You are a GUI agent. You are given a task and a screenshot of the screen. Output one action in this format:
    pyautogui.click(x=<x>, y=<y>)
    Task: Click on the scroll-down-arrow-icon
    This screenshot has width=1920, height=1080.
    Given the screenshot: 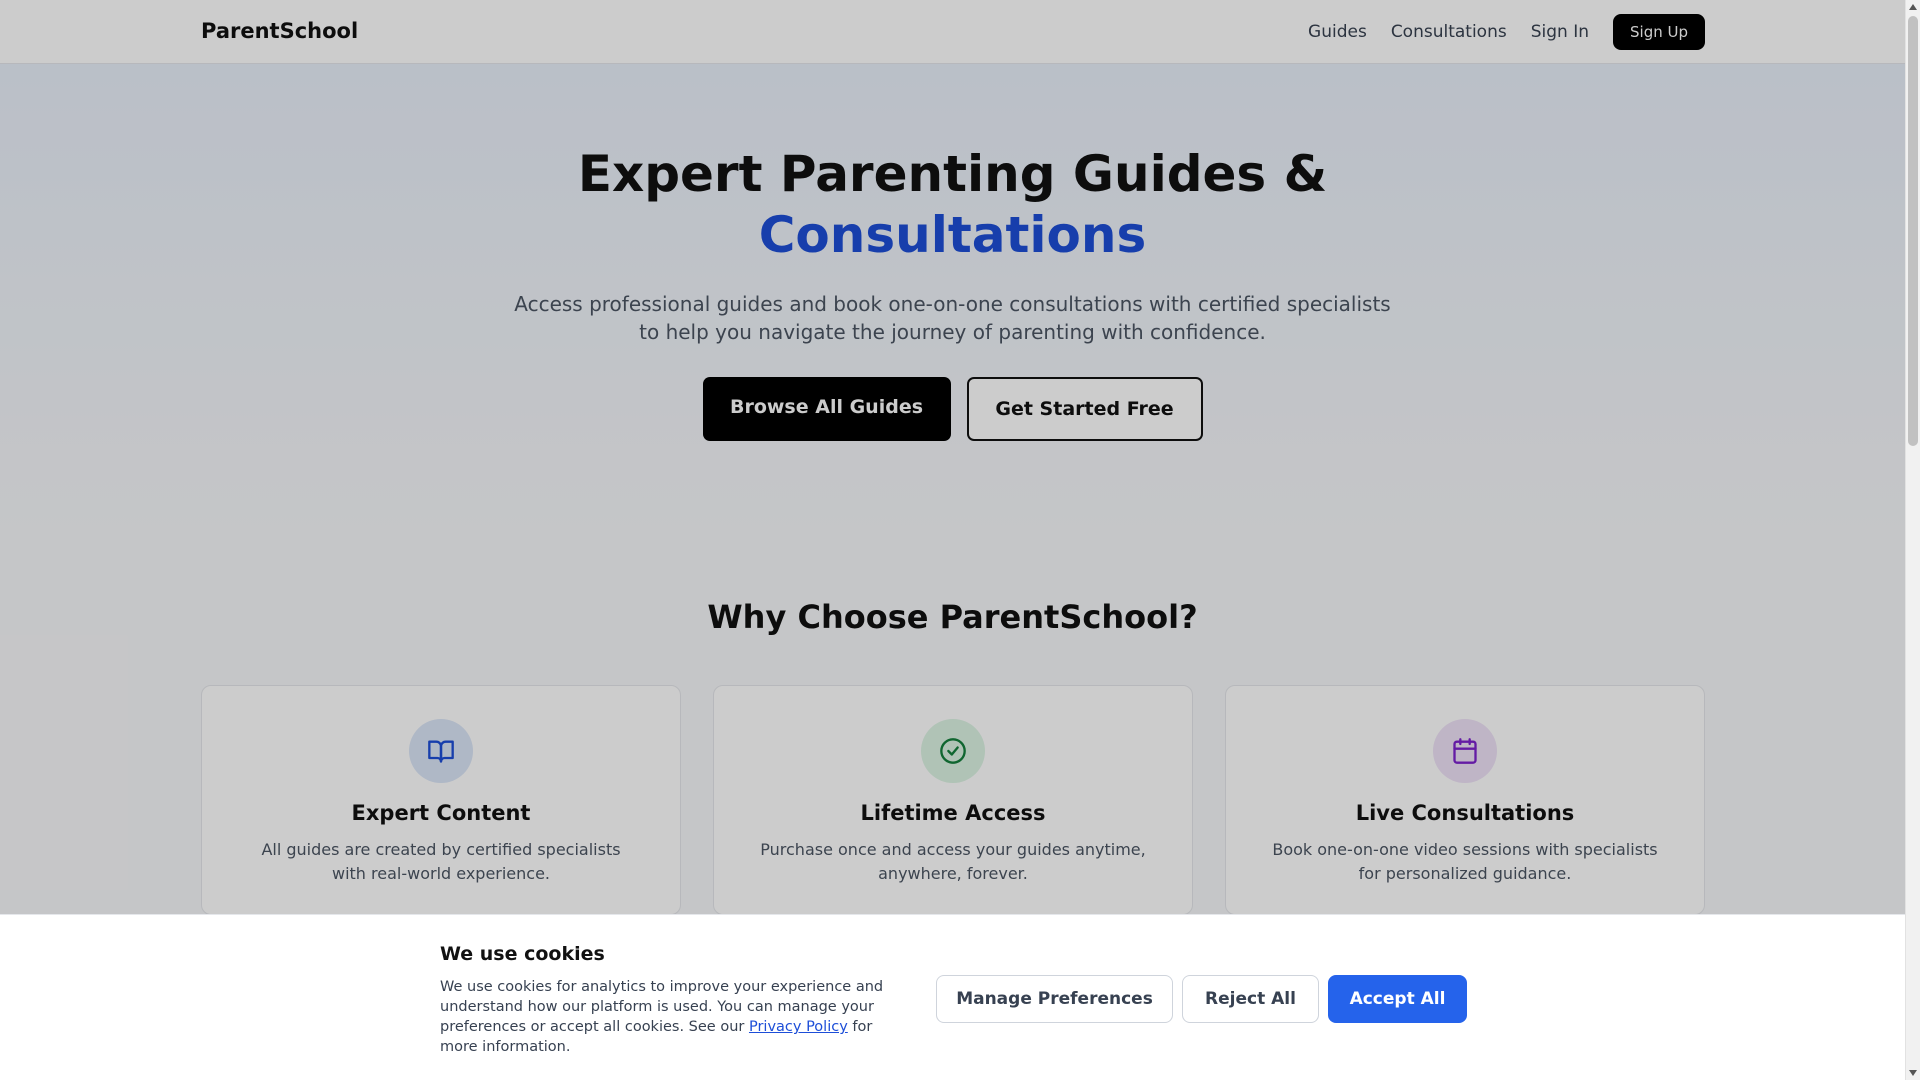 What is the action you would take?
    pyautogui.click(x=1913, y=1073)
    